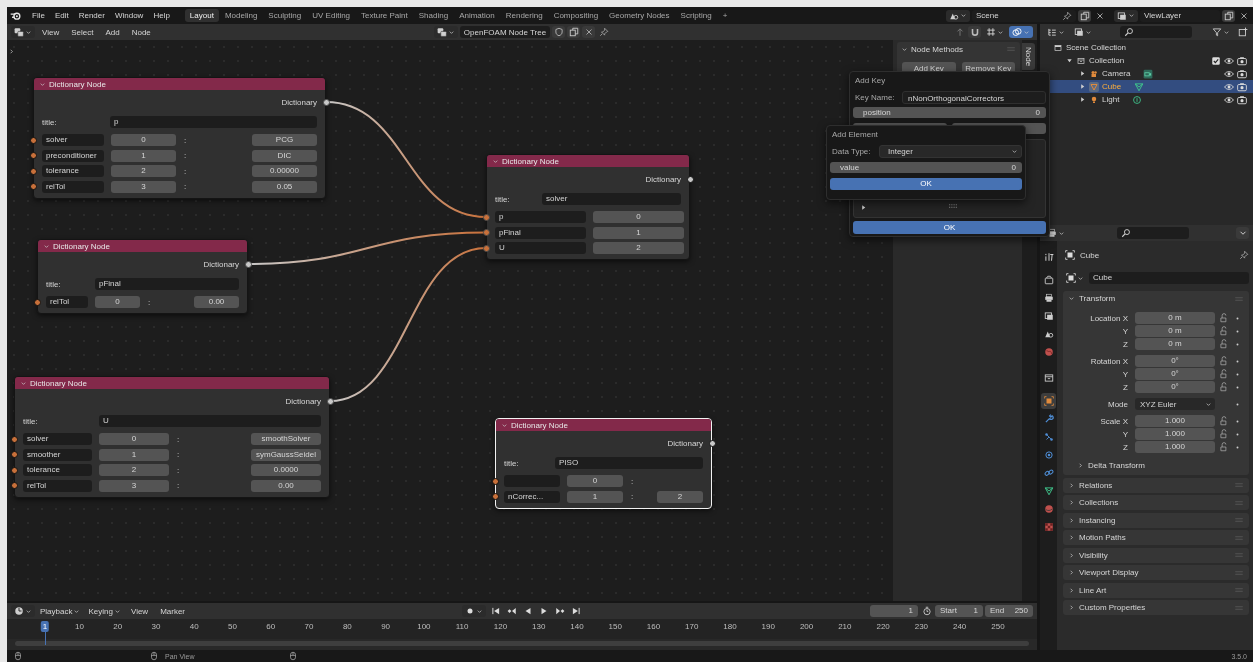 This screenshot has height=662, width=1253. What do you see at coordinates (445, 32) in the screenshot?
I see `node-tree-type-dropdown` at bounding box center [445, 32].